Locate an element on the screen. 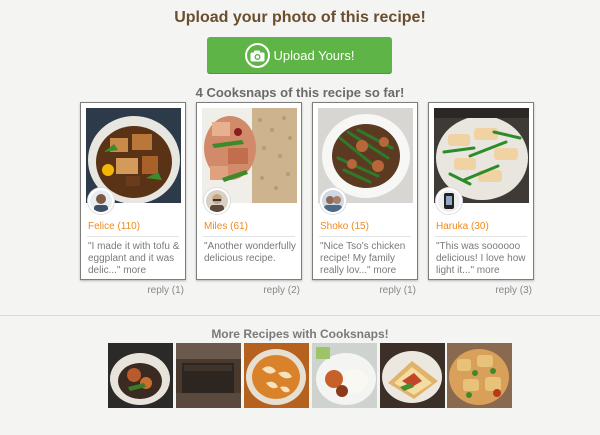 The height and width of the screenshot is (435, 600). comment-text: "Another wonderfully delicious recipe. is located at coordinates (250, 252).